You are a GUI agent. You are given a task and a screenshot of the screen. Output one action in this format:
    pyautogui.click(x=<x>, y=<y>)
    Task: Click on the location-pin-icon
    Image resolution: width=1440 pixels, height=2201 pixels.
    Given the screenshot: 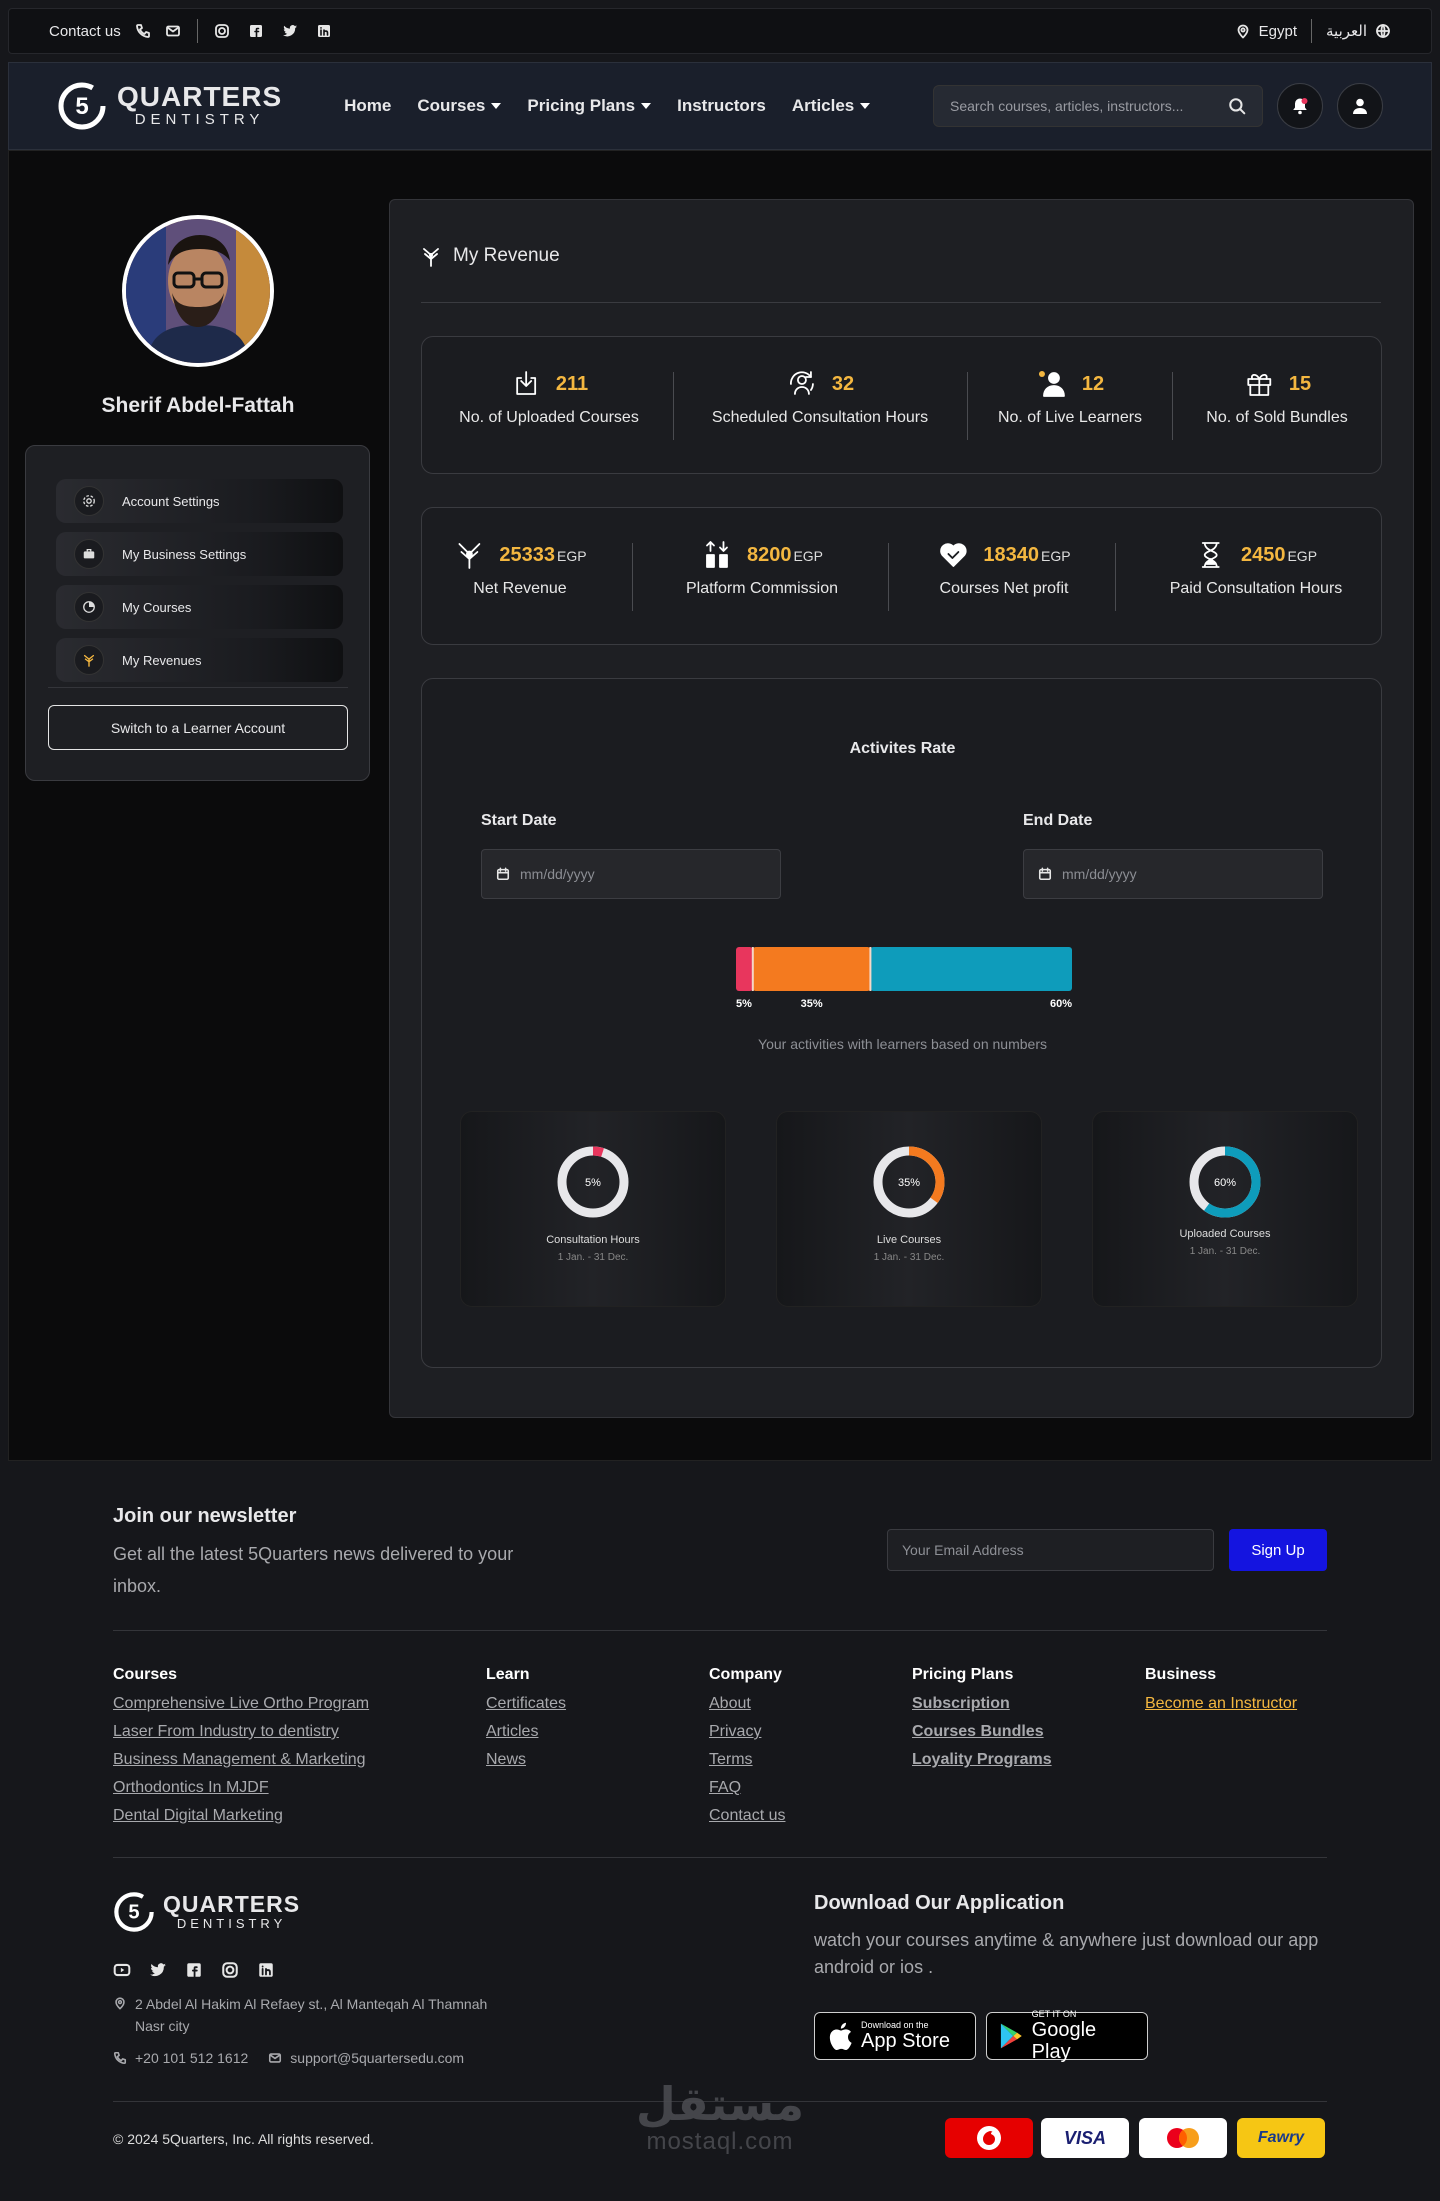 What is the action you would take?
    pyautogui.click(x=120, y=2003)
    